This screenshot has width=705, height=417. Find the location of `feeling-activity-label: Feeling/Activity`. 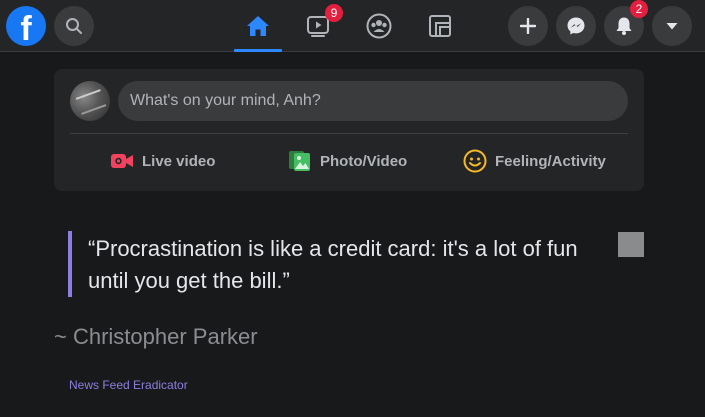

feeling-activity-label: Feeling/Activity is located at coordinates (550, 161).